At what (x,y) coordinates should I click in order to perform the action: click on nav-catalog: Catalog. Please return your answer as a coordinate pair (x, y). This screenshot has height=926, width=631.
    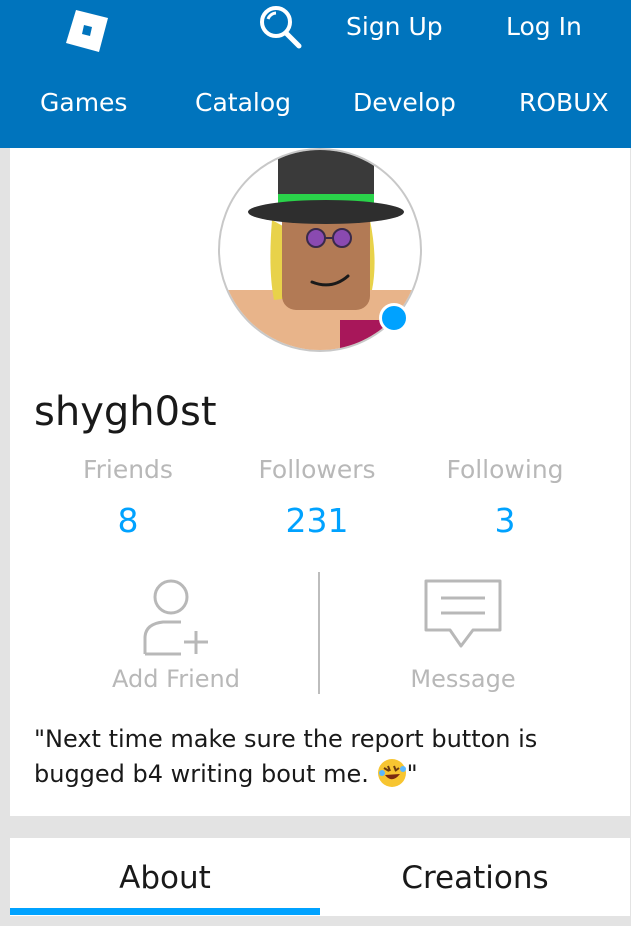
    Looking at the image, I should click on (243, 103).